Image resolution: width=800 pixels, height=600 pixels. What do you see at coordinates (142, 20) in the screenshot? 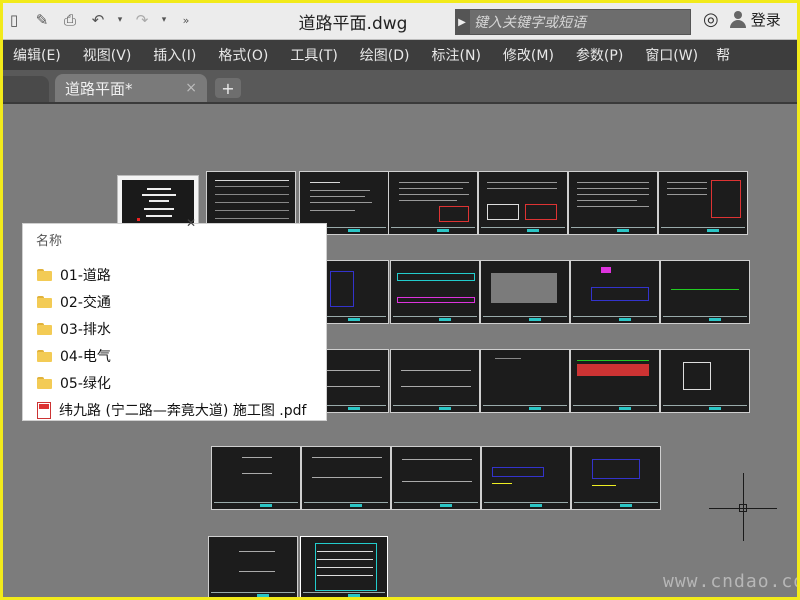
I see `redo-icon: ↷` at bounding box center [142, 20].